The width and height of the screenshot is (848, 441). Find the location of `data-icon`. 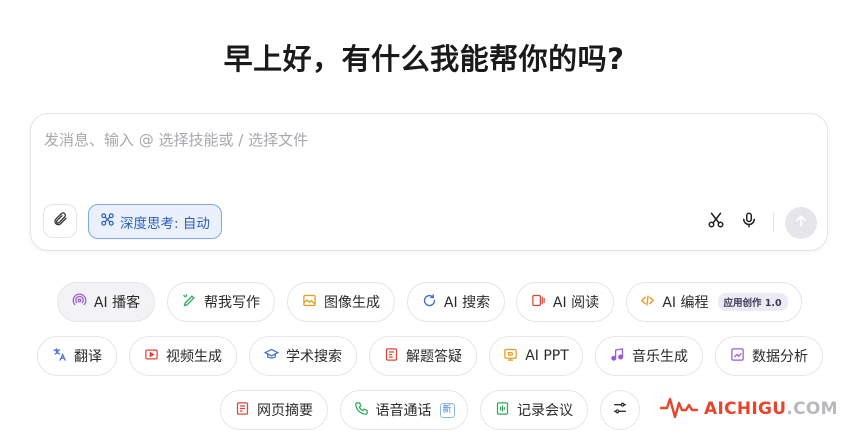

data-icon is located at coordinates (737, 356).